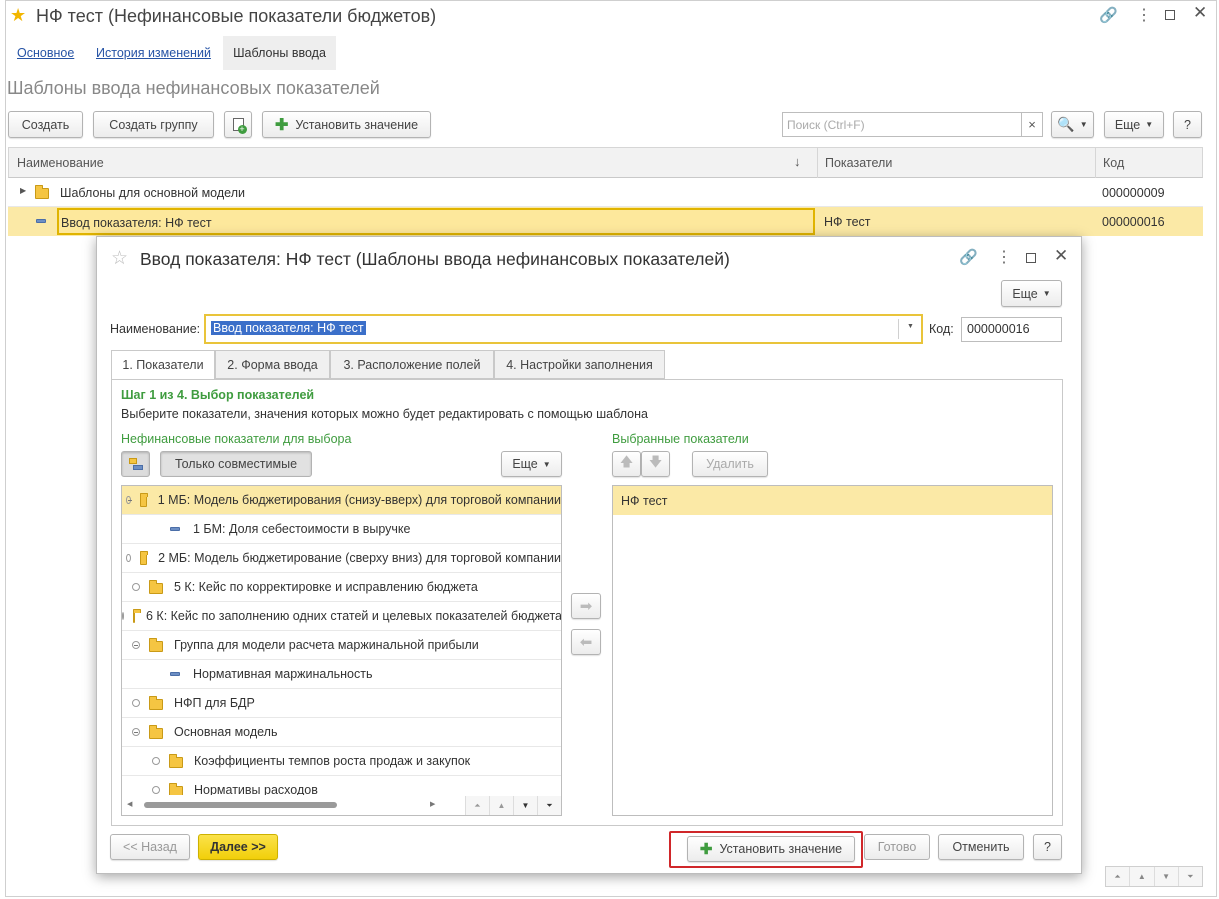 Image resolution: width=1219 pixels, height=899 pixels. What do you see at coordinates (341, 674) in the screenshot?
I see `tree-row: Нормативная маржинальность` at bounding box center [341, 674].